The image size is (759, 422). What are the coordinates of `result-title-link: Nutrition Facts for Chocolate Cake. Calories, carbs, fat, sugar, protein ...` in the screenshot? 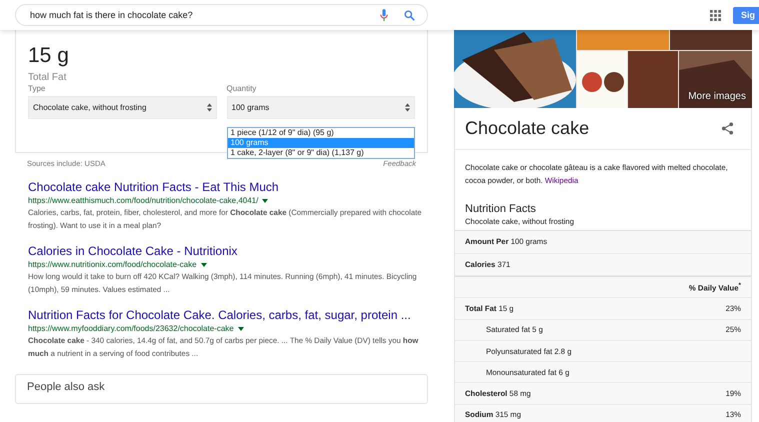 It's located at (228, 315).